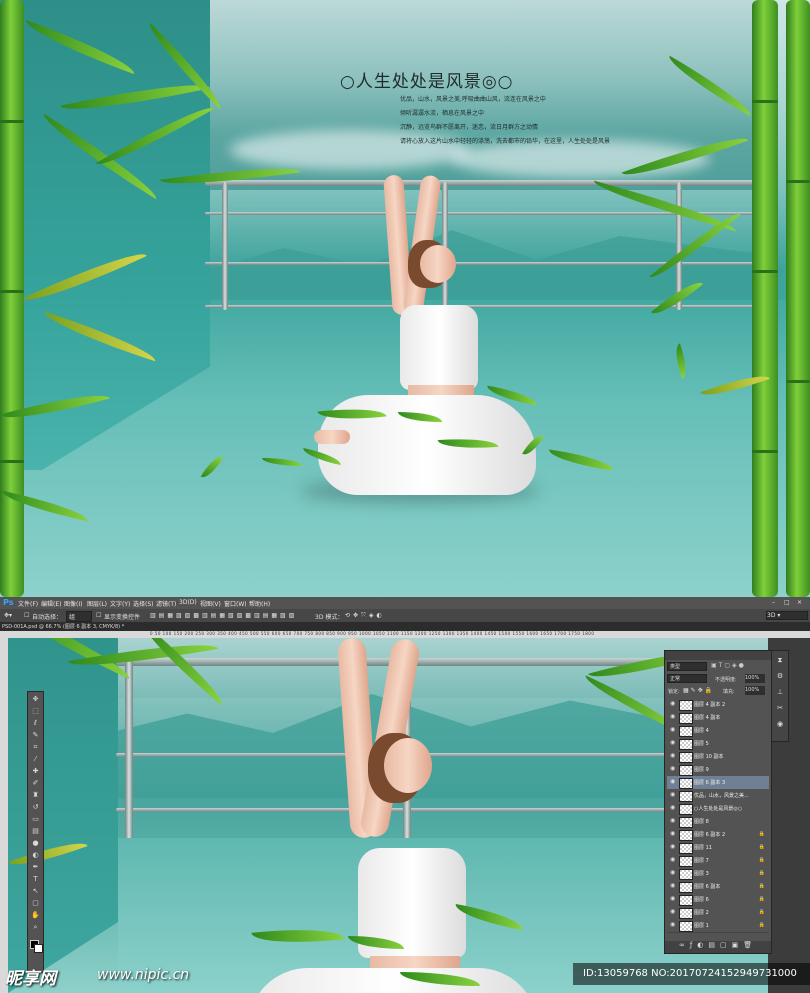 The height and width of the screenshot is (993, 810). I want to click on layer-row: ◉ 图层 6 副本 🔒, so click(718, 887).